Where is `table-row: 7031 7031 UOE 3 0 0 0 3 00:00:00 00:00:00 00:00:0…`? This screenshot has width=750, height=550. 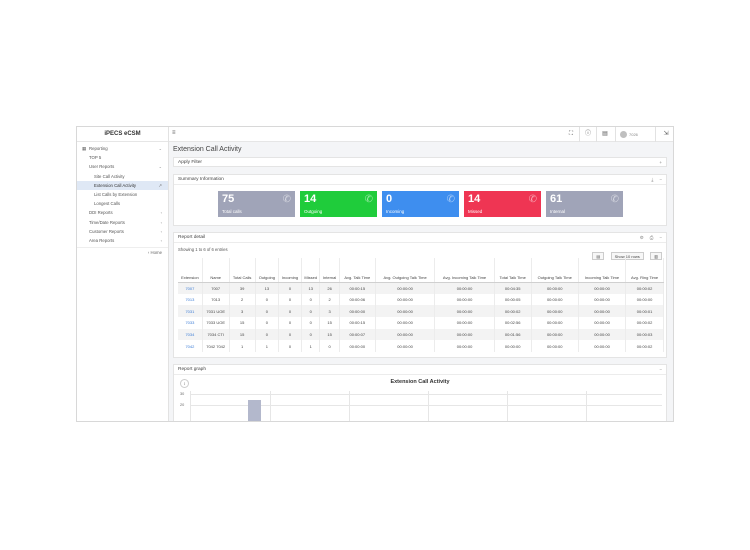
table-row: 7031 7031 UOE 3 0 0 0 3 00:00:00 00:00:00 00:00:0… is located at coordinates (421, 311).